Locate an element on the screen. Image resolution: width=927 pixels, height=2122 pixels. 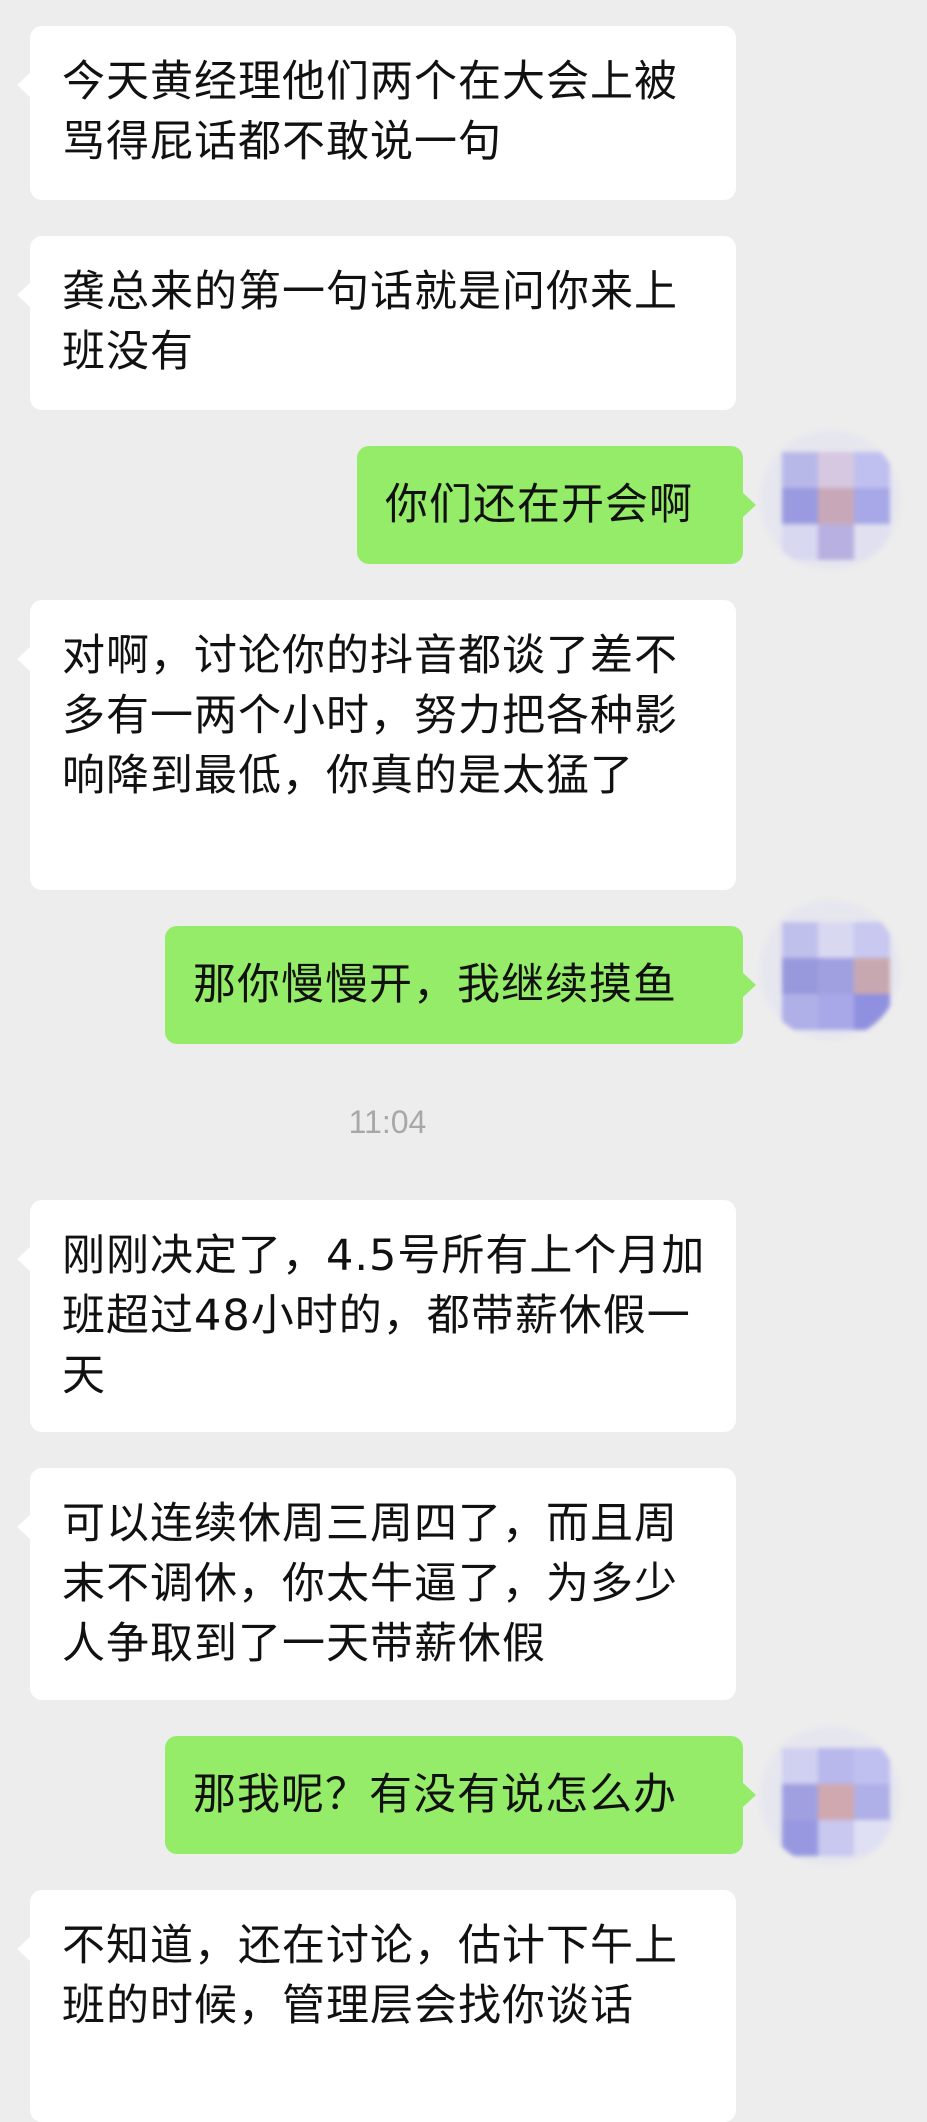
outgoing-message-bubble: 那我呢？有没有说怎么办 is located at coordinates (460, 1795).